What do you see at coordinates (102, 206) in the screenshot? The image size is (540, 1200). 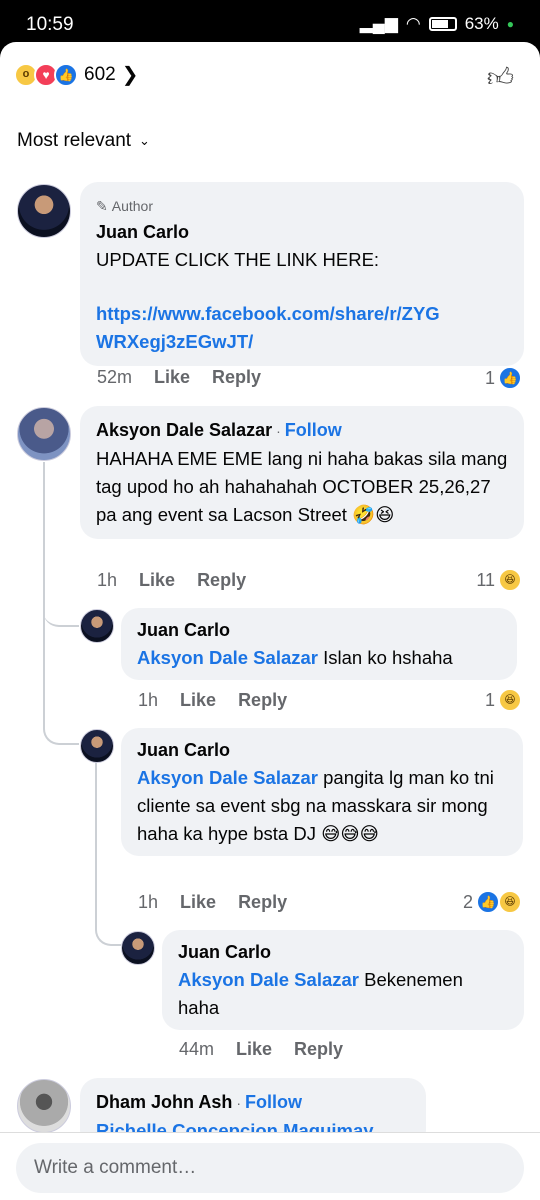 I see `pencil-icon: ✎` at bounding box center [102, 206].